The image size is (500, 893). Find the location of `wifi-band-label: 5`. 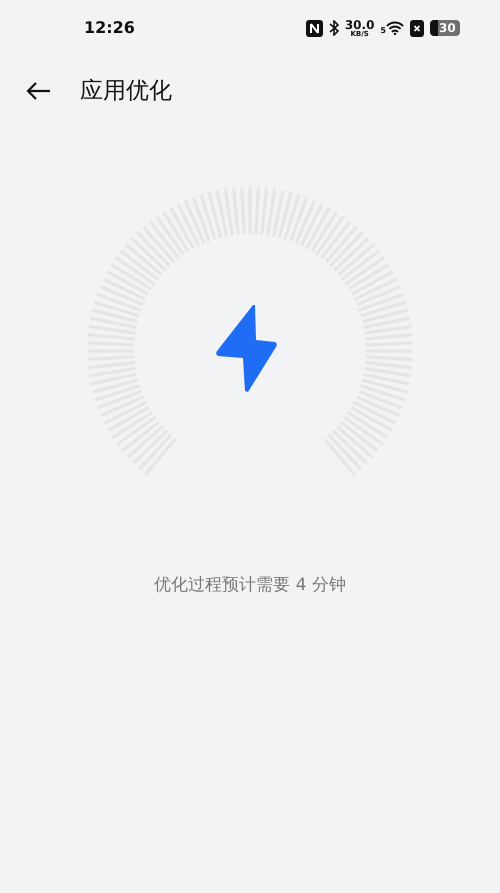

wifi-band-label: 5 is located at coordinates (383, 31).